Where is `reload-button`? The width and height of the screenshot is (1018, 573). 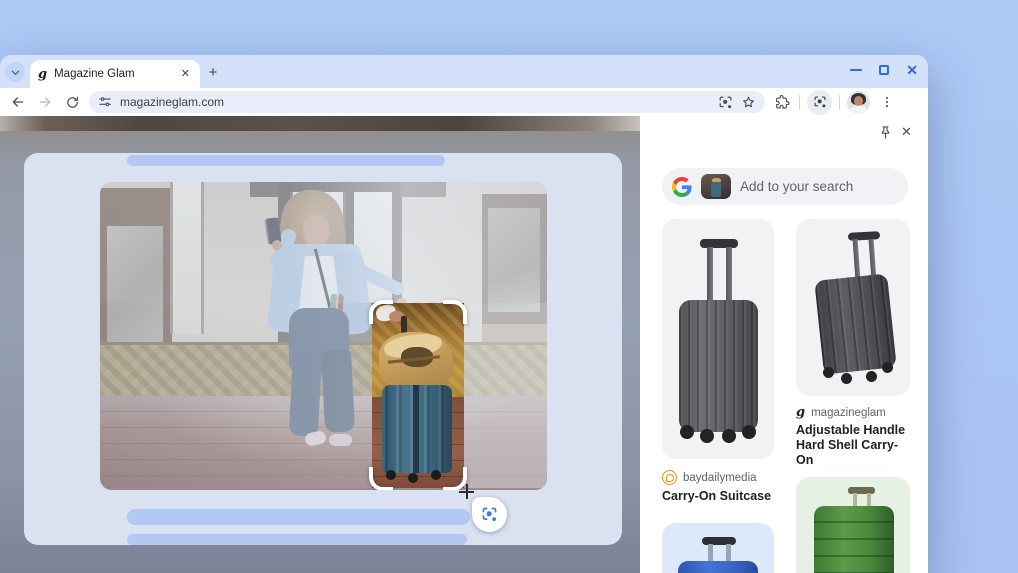
reload-button is located at coordinates (72, 102).